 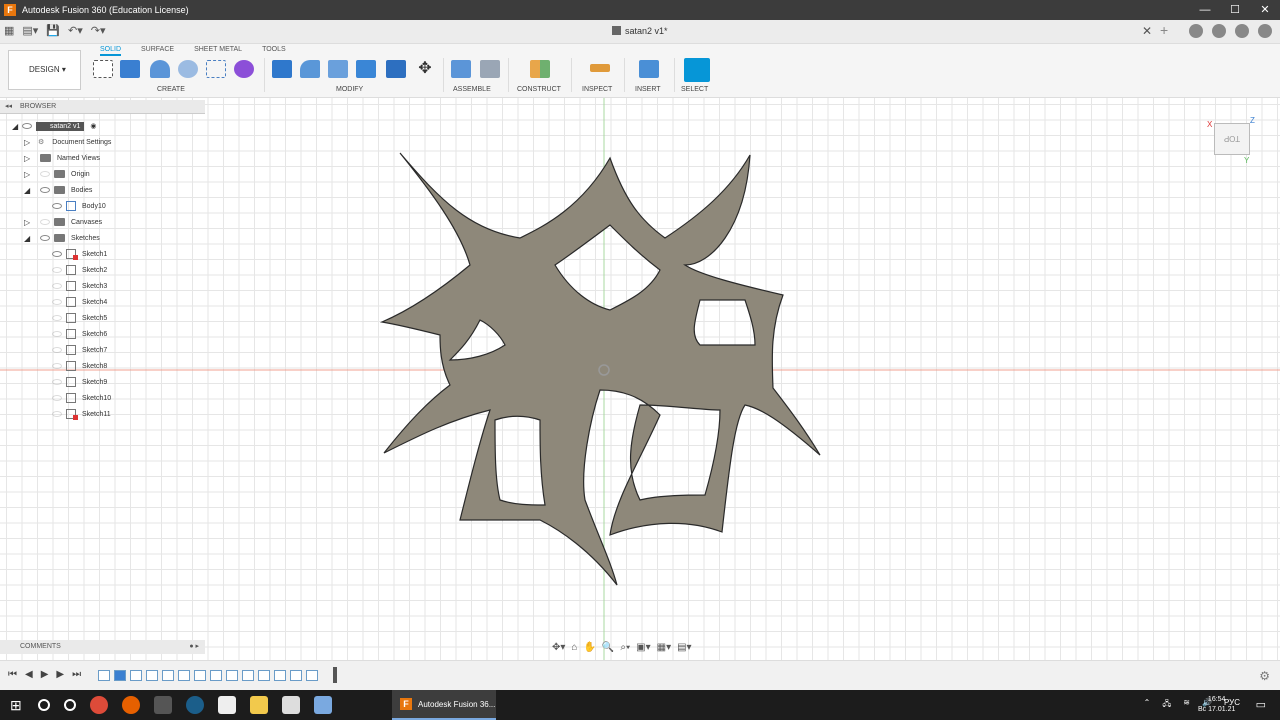 I want to click on tab-solid: SOLID, so click(x=111, y=51).